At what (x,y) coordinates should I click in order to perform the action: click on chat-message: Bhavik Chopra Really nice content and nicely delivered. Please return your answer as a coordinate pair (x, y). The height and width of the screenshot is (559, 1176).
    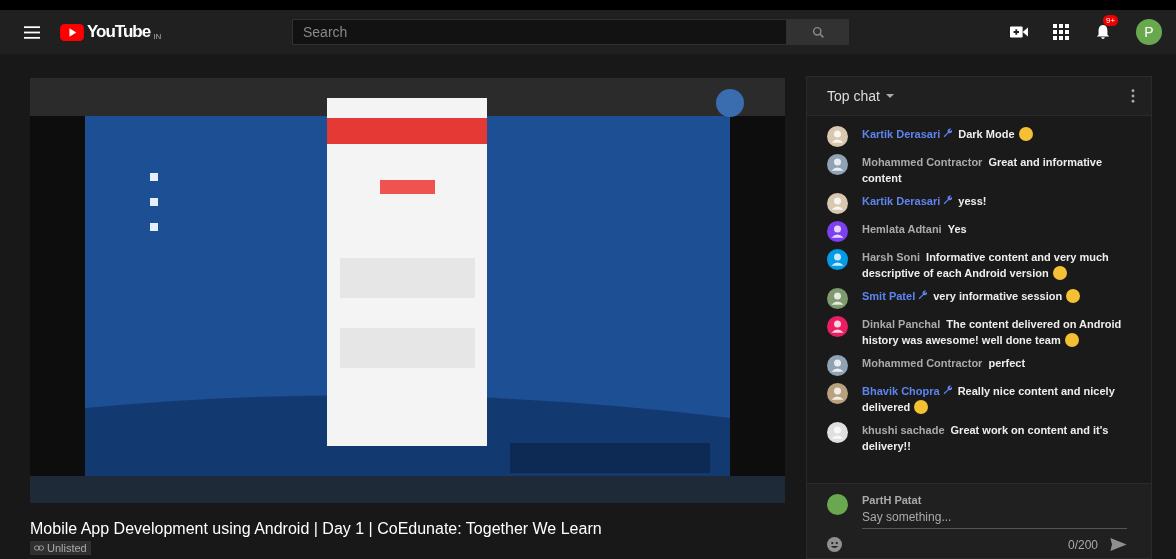
    Looking at the image, I should click on (989, 399).